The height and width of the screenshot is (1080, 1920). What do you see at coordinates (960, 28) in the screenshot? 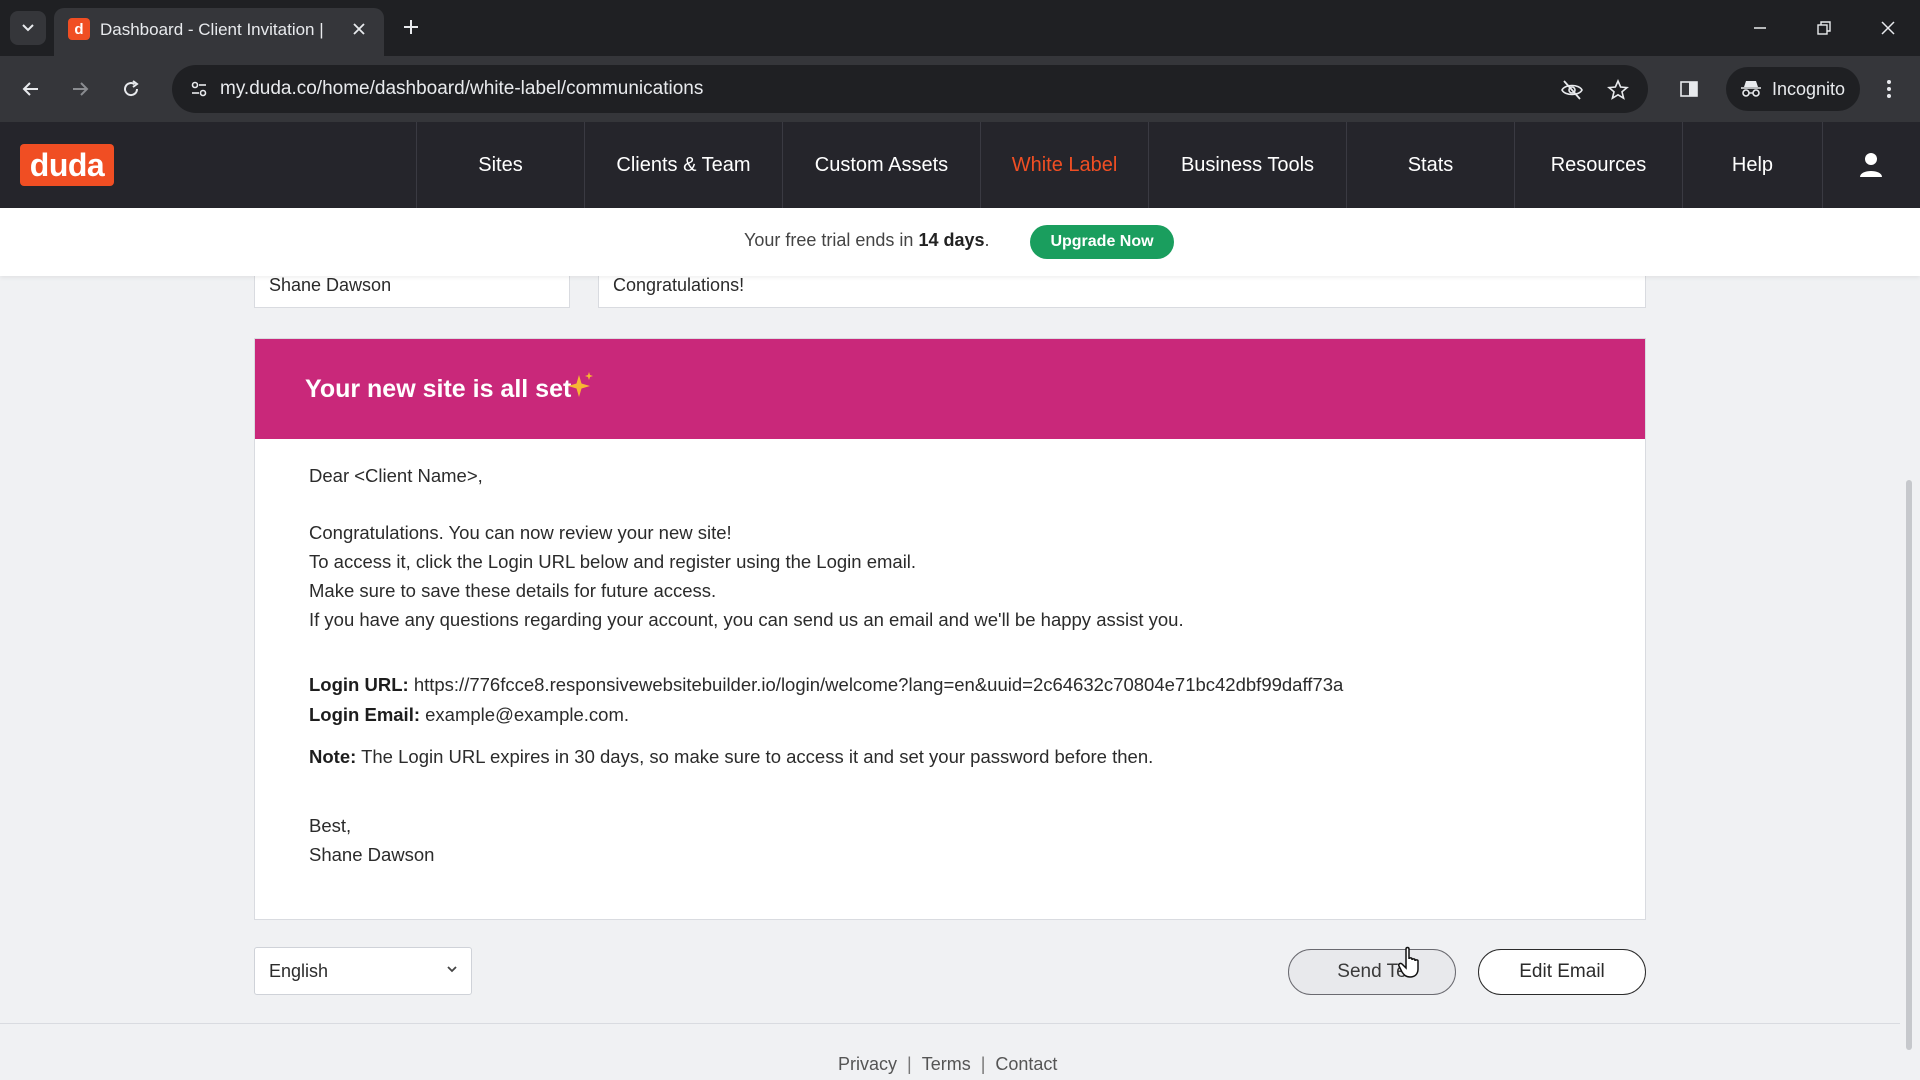
I see `browser-tab-bar: d Dashboard - Client Invitation |` at bounding box center [960, 28].